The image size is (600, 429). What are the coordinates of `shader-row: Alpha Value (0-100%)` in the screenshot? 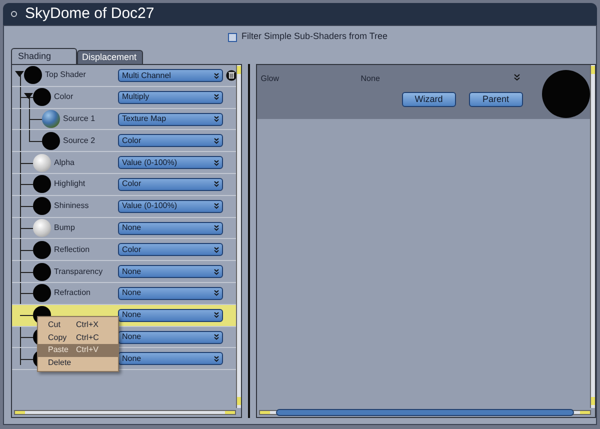 It's located at (124, 163).